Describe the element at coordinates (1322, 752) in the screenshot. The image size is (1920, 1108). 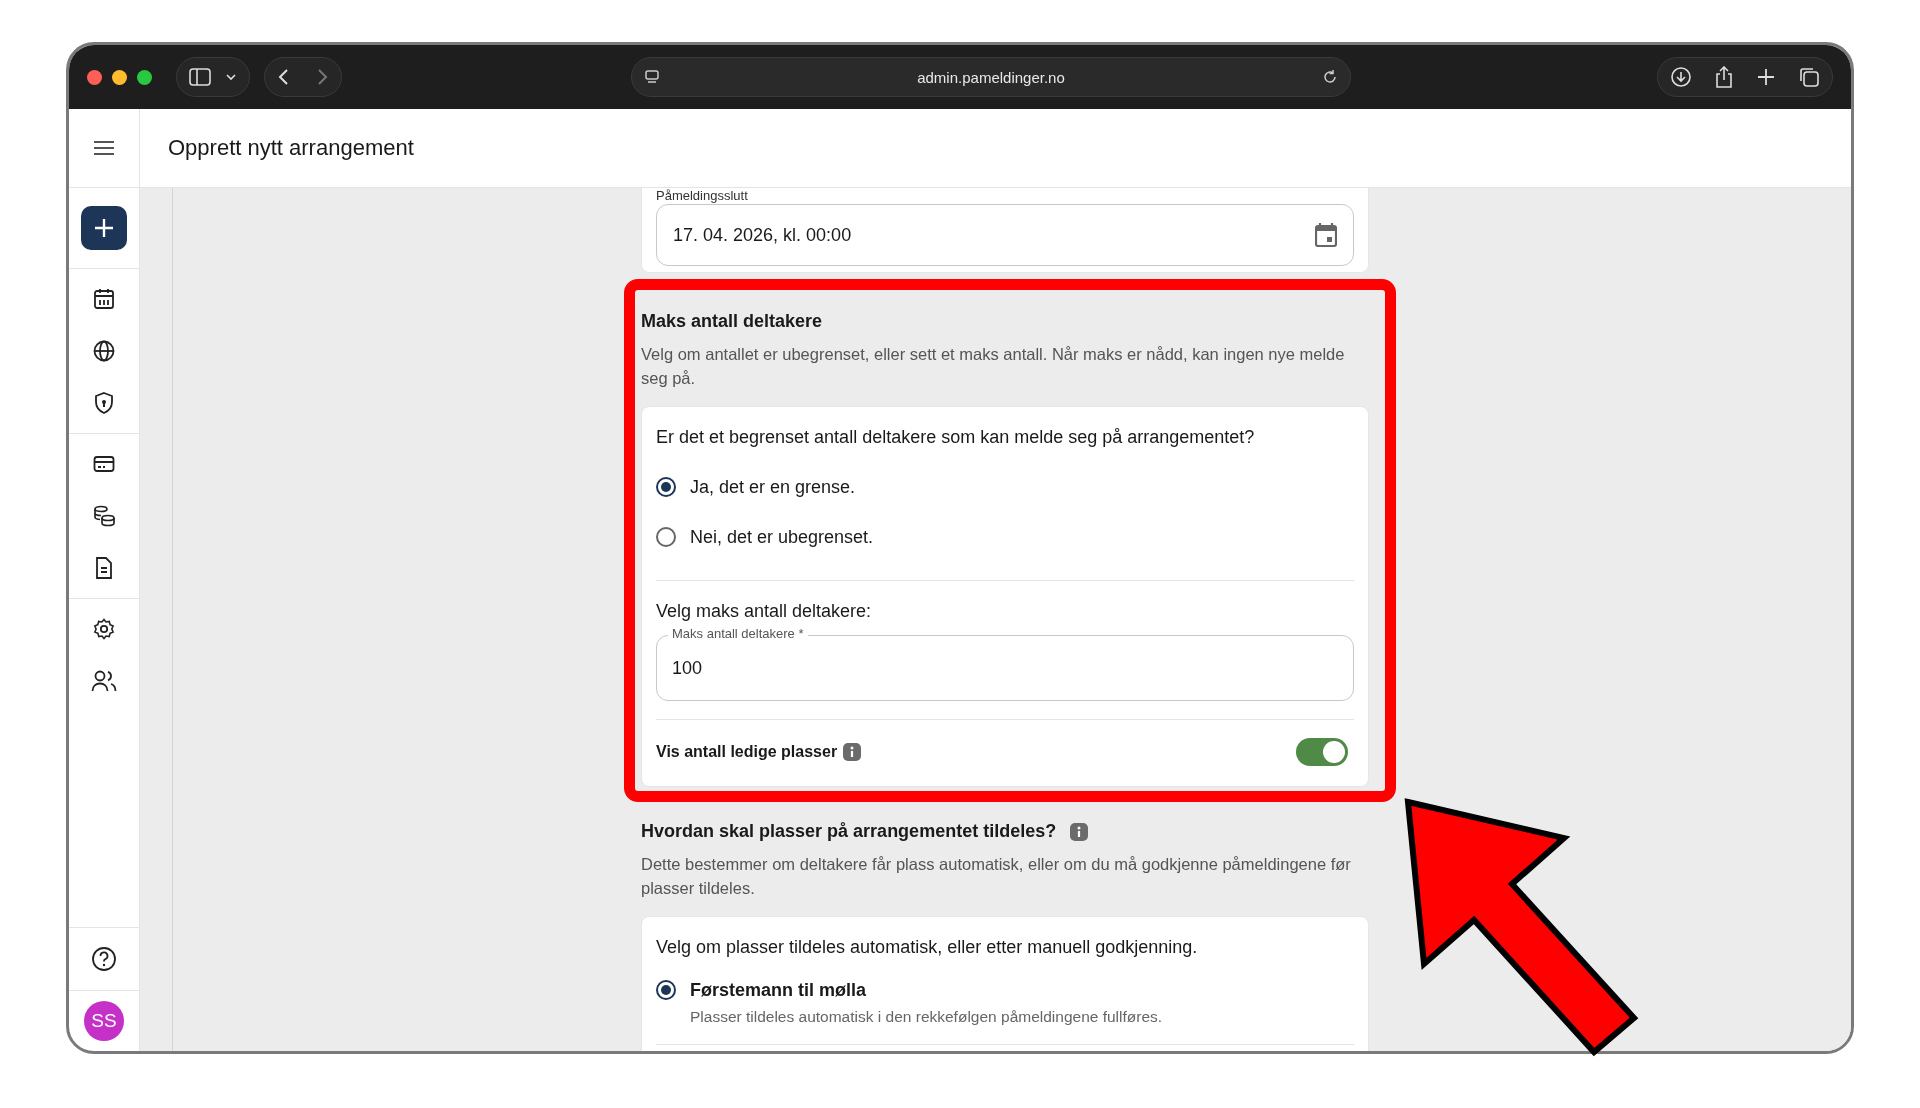
I see `toggle-switch` at that location.